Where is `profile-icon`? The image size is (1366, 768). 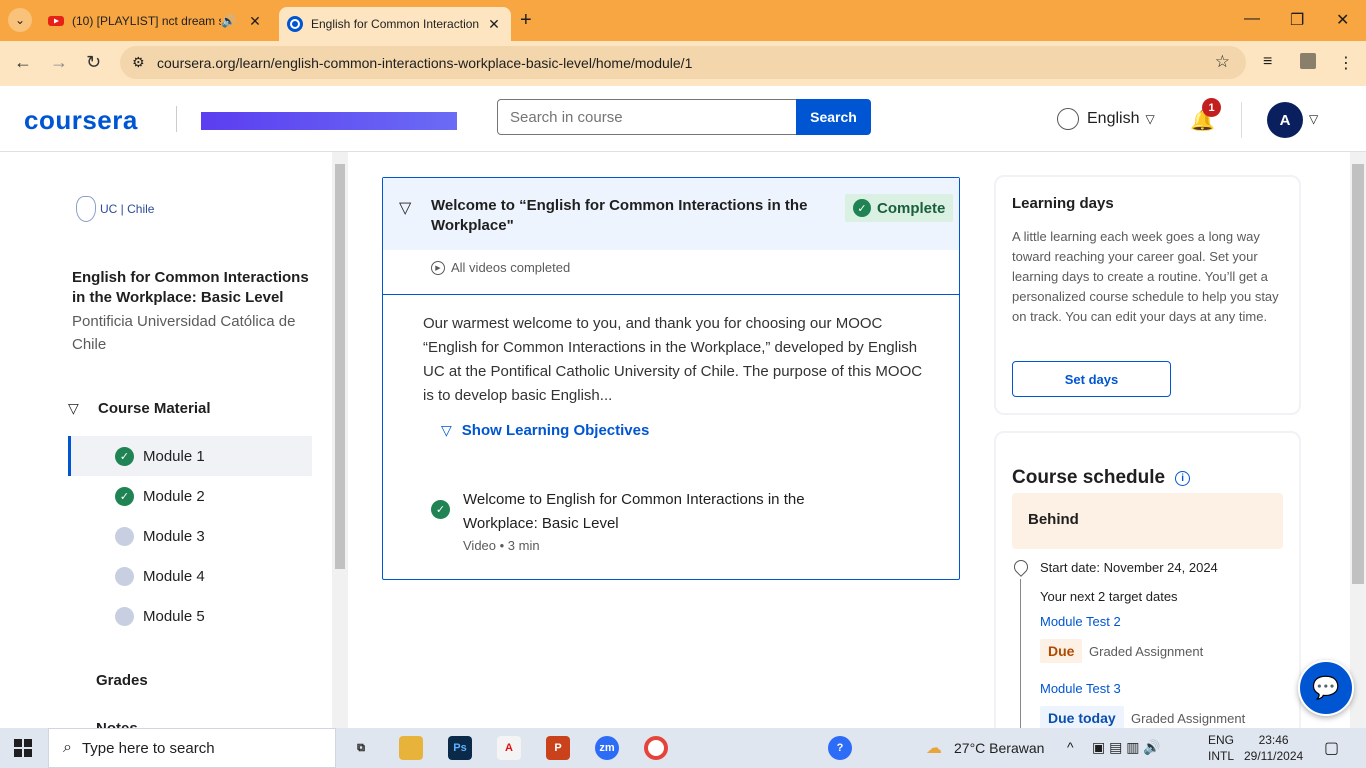
profile-icon is located at coordinates (1308, 61).